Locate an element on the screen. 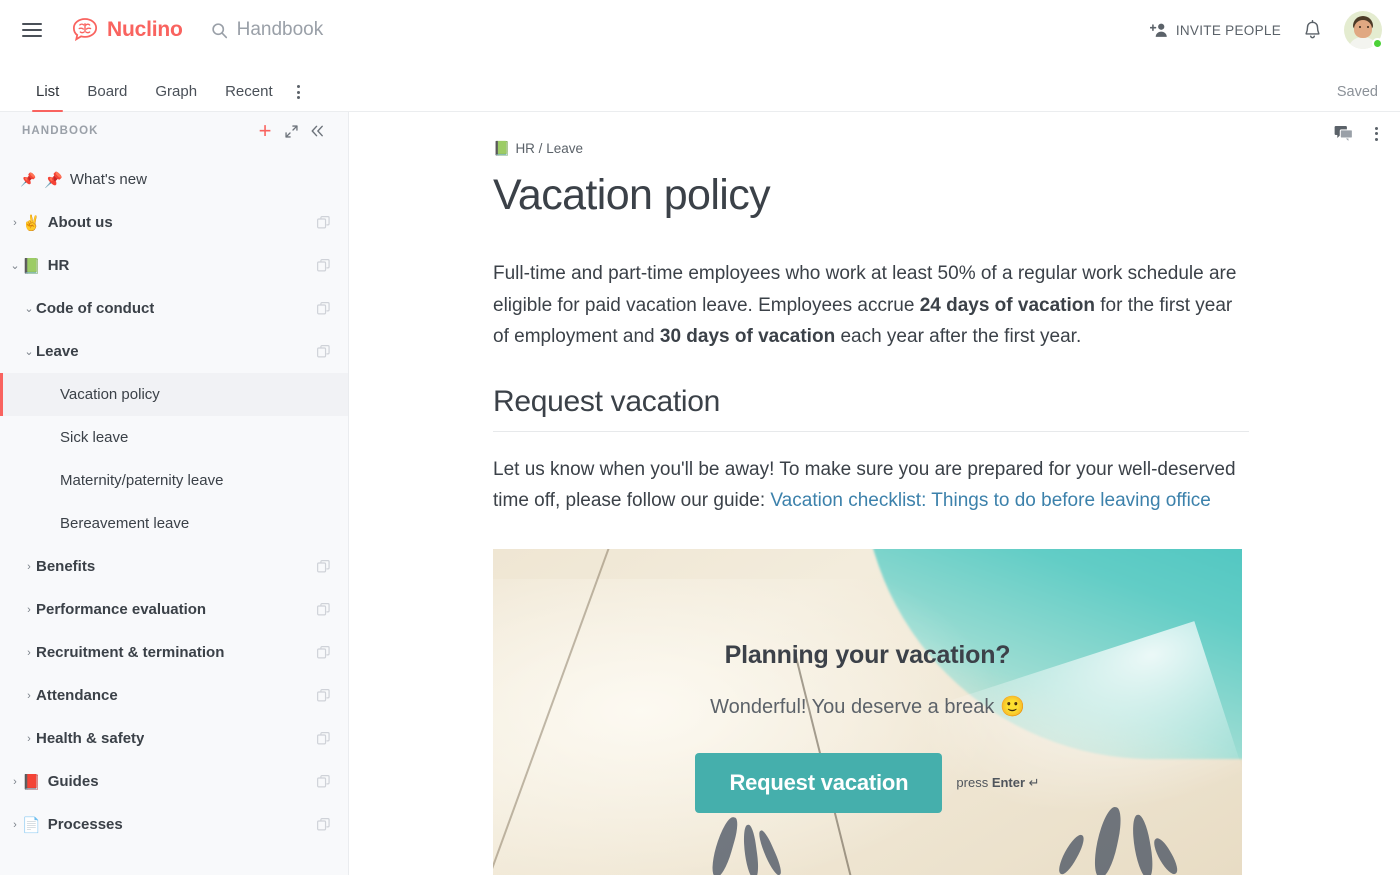  topbar-actions: INVITE PEOPLE is located at coordinates (1266, 30).